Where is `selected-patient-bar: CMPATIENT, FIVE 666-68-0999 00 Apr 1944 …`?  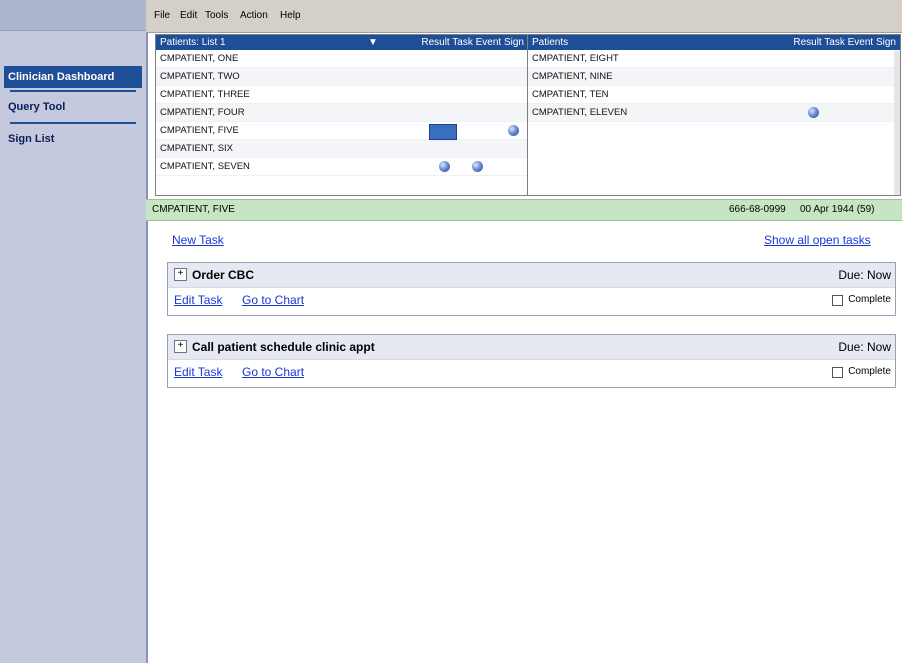
selected-patient-bar: CMPATIENT, FIVE 666-68-0999 00 Apr 1944 … is located at coordinates (524, 210).